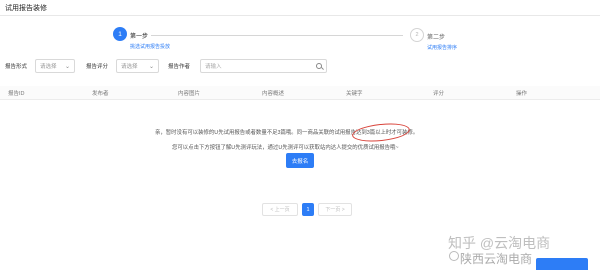 The width and height of the screenshot is (600, 270). What do you see at coordinates (439, 94) in the screenshot?
I see `column-header-rating: 评分` at bounding box center [439, 94].